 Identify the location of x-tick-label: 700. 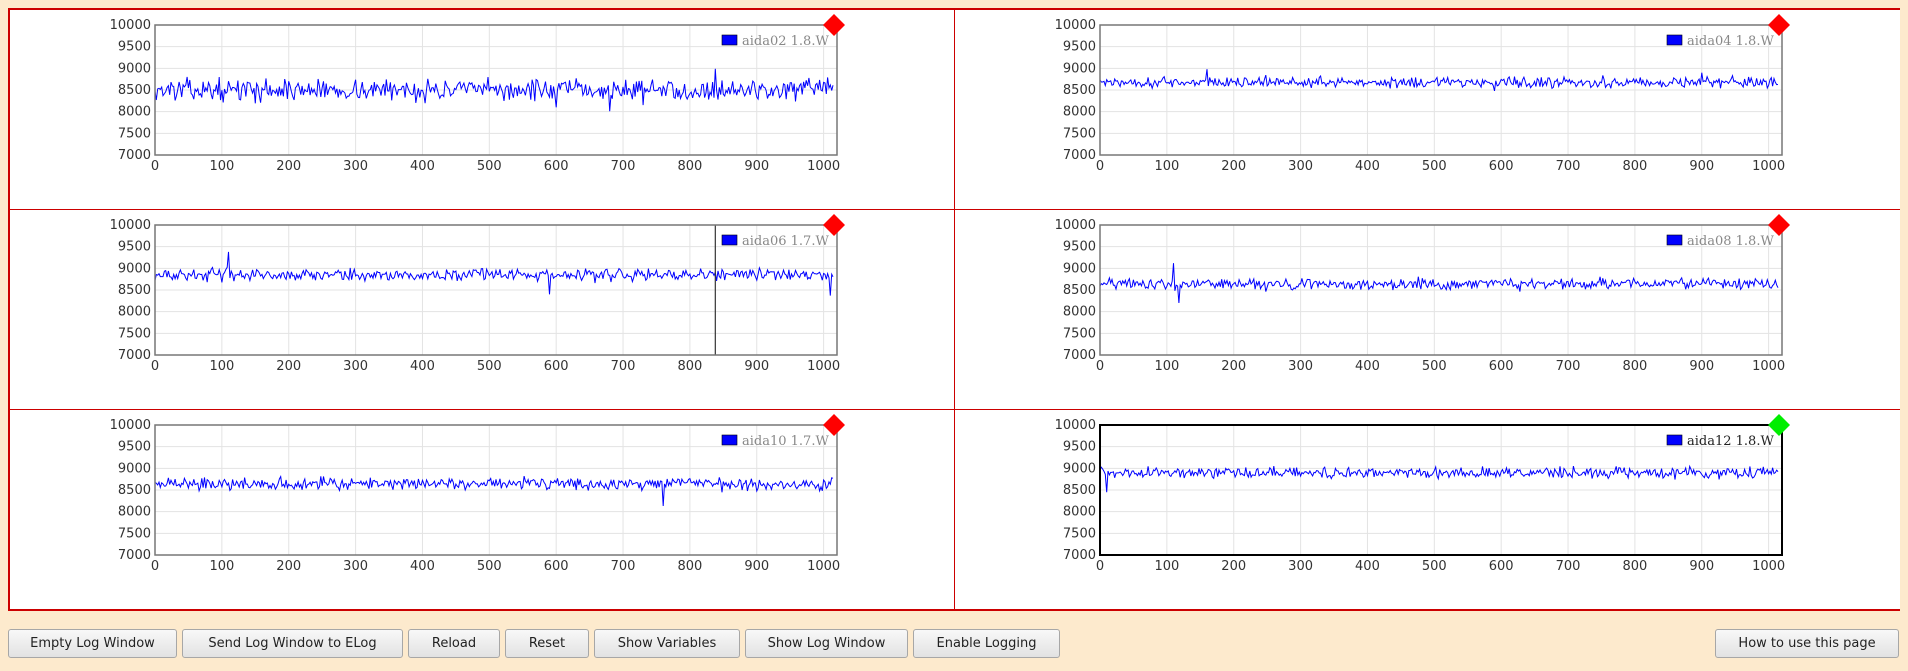
(623, 366).